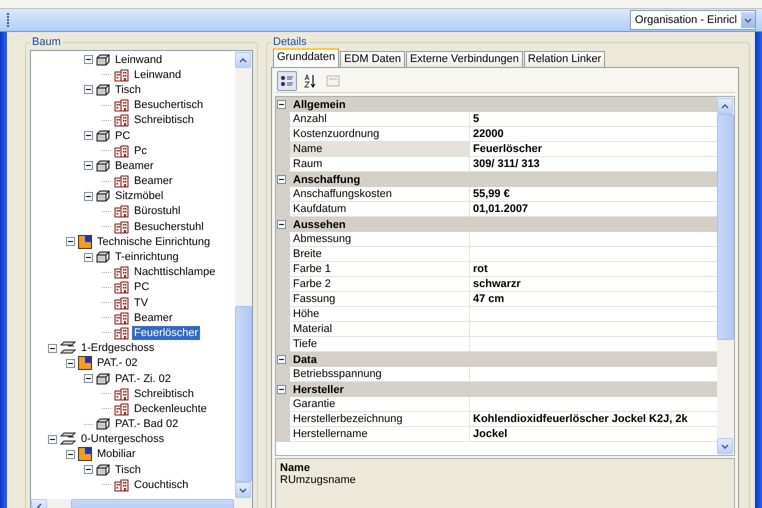  Describe the element at coordinates (593, 149) in the screenshot. I see `property-value: Feuerlöscher` at that location.